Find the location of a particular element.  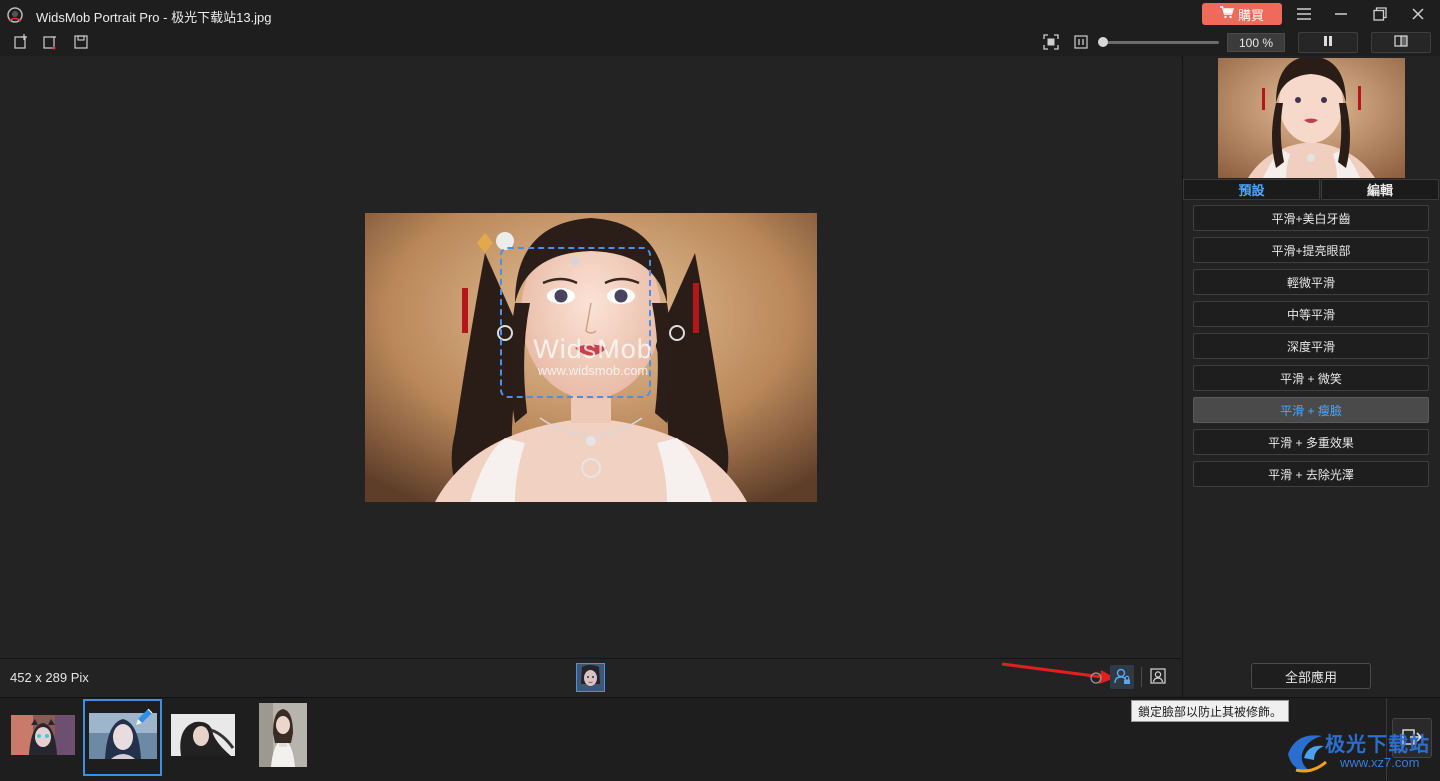

lock-face-icon is located at coordinates (1122, 677).